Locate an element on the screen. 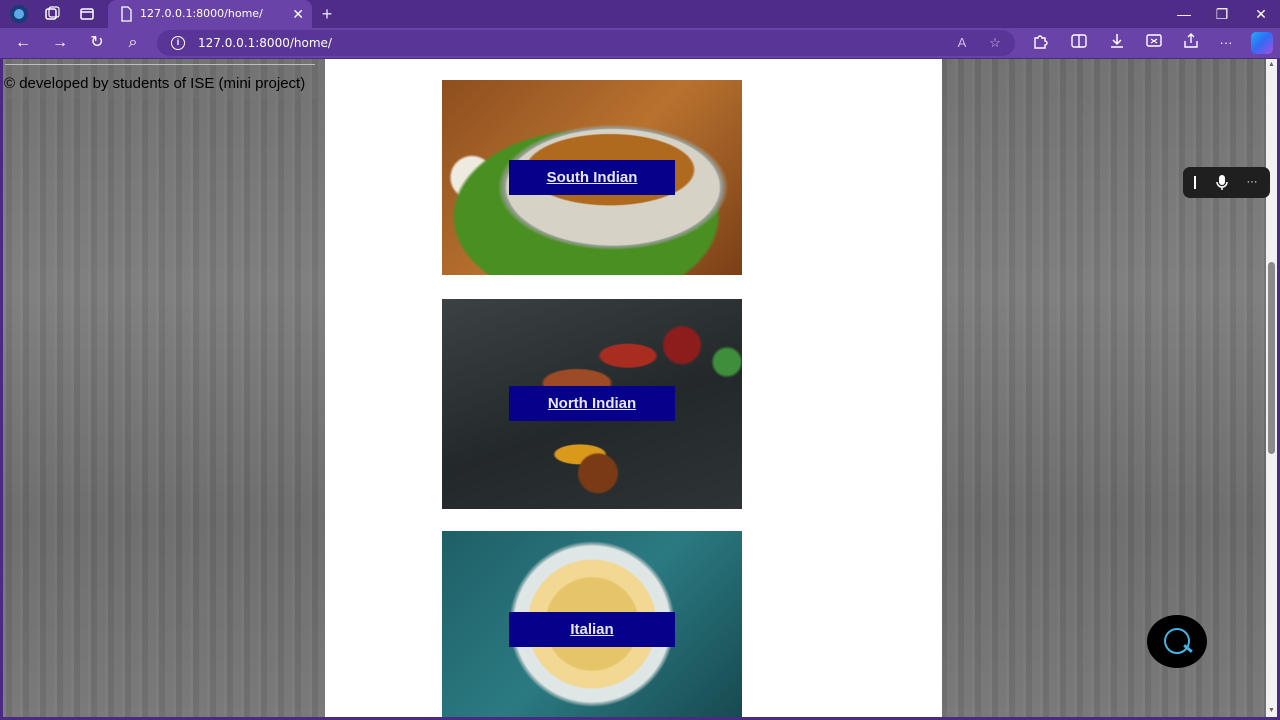 This screenshot has width=1280, height=720. search-icon: ⌕ is located at coordinates (133, 43).